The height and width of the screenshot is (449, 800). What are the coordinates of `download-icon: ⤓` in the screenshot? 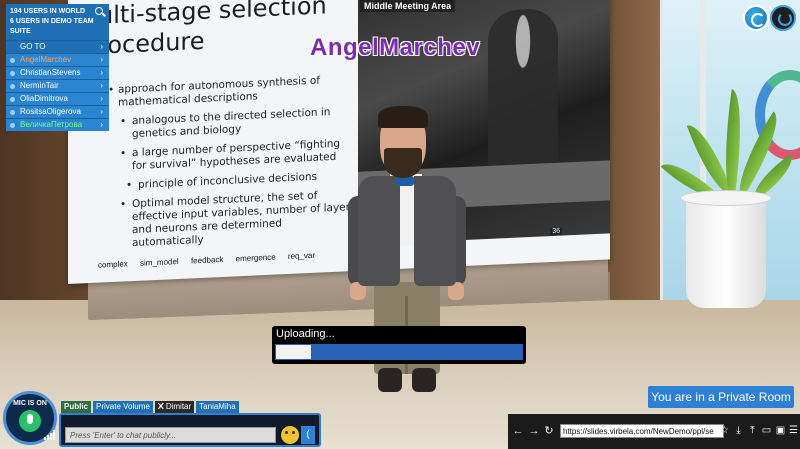 It's located at (738, 430).